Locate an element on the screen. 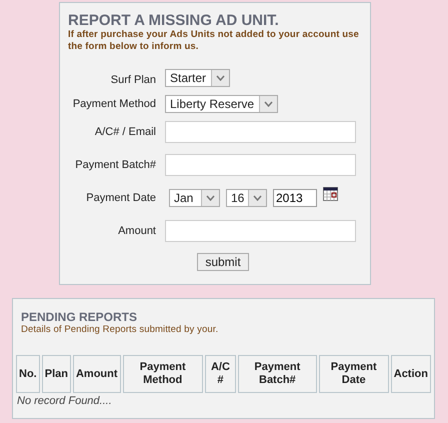 Image resolution: width=448 pixels, height=423 pixels. field-label: Amount is located at coordinates (136, 230).